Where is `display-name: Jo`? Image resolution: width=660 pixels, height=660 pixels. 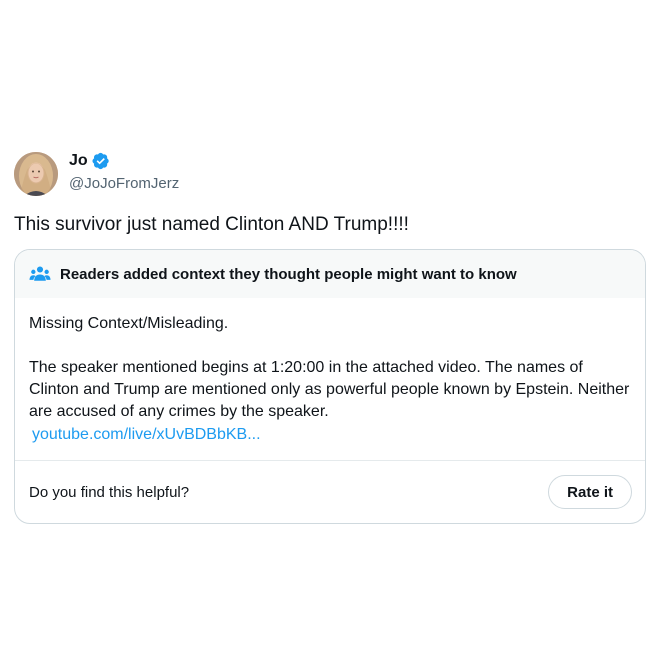 display-name: Jo is located at coordinates (78, 161).